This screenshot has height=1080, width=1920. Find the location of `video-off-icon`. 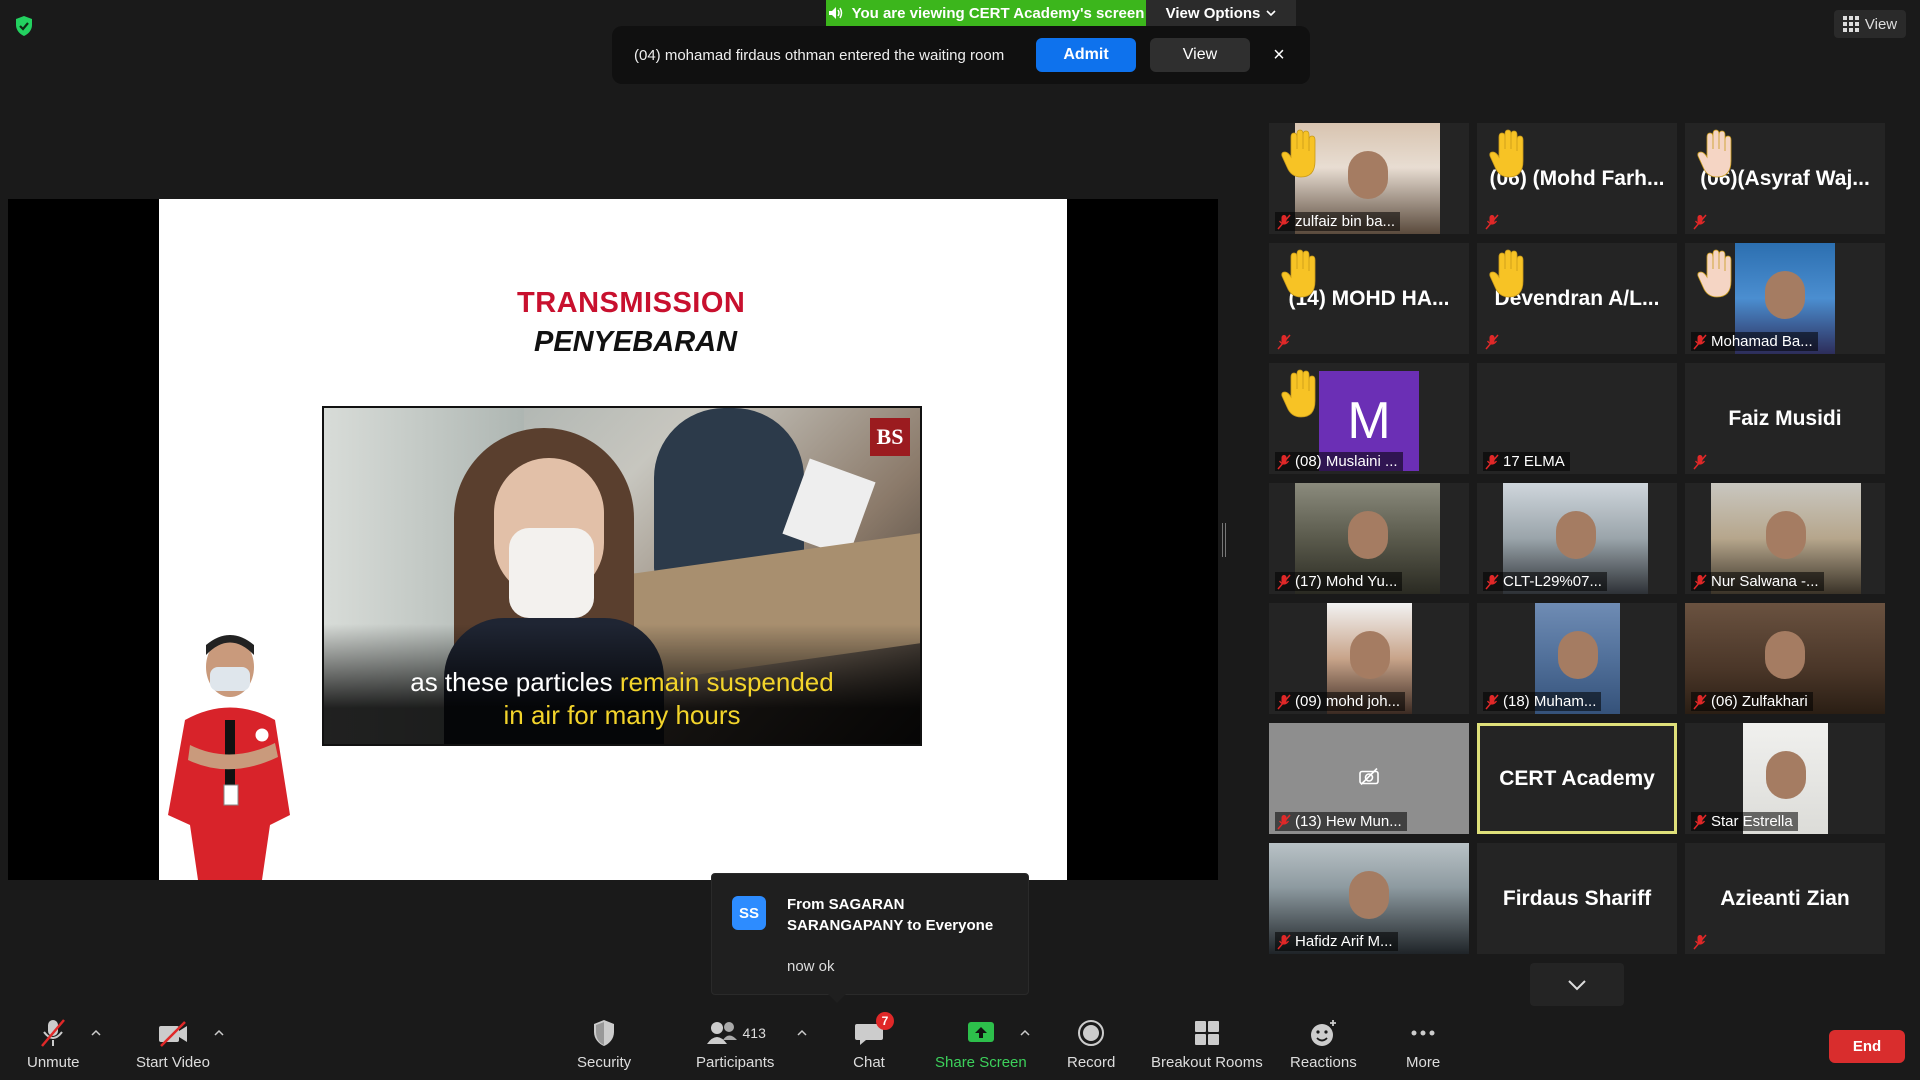

video-off-icon is located at coordinates (172, 1034).